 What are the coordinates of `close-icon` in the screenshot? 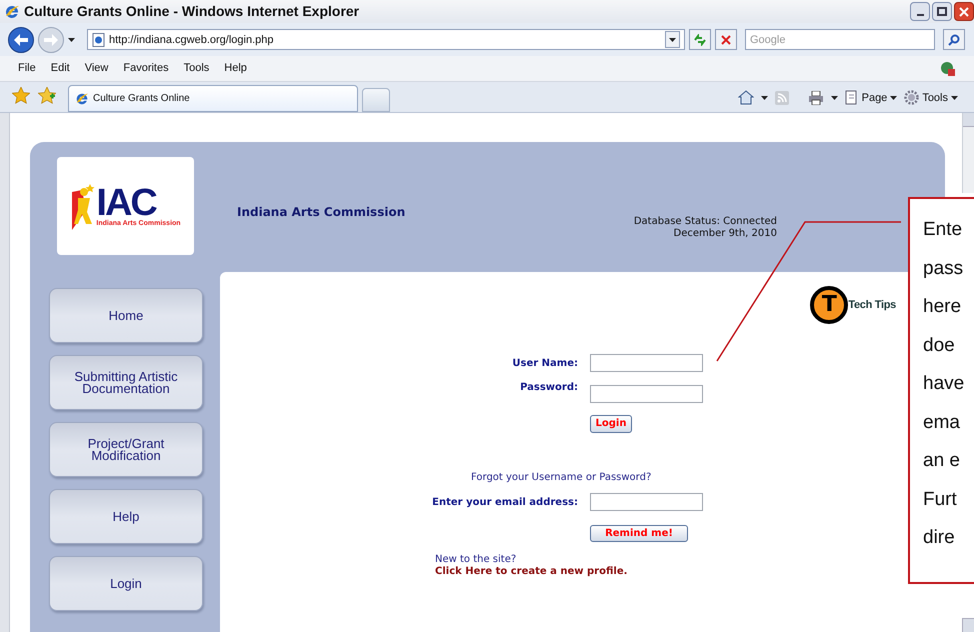 It's located at (964, 11).